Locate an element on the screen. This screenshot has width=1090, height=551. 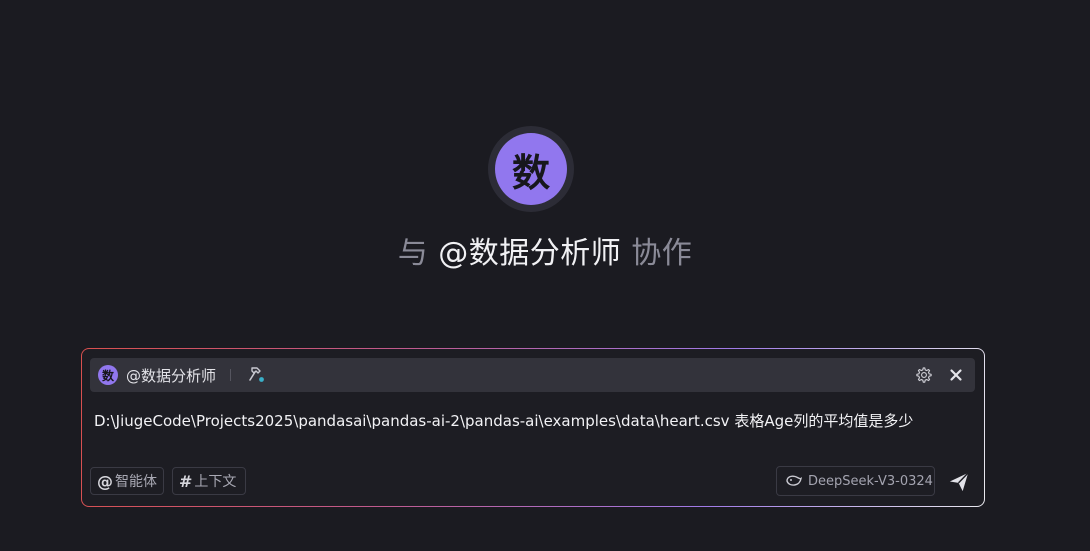
headline-prefix: 与 is located at coordinates (413, 253).